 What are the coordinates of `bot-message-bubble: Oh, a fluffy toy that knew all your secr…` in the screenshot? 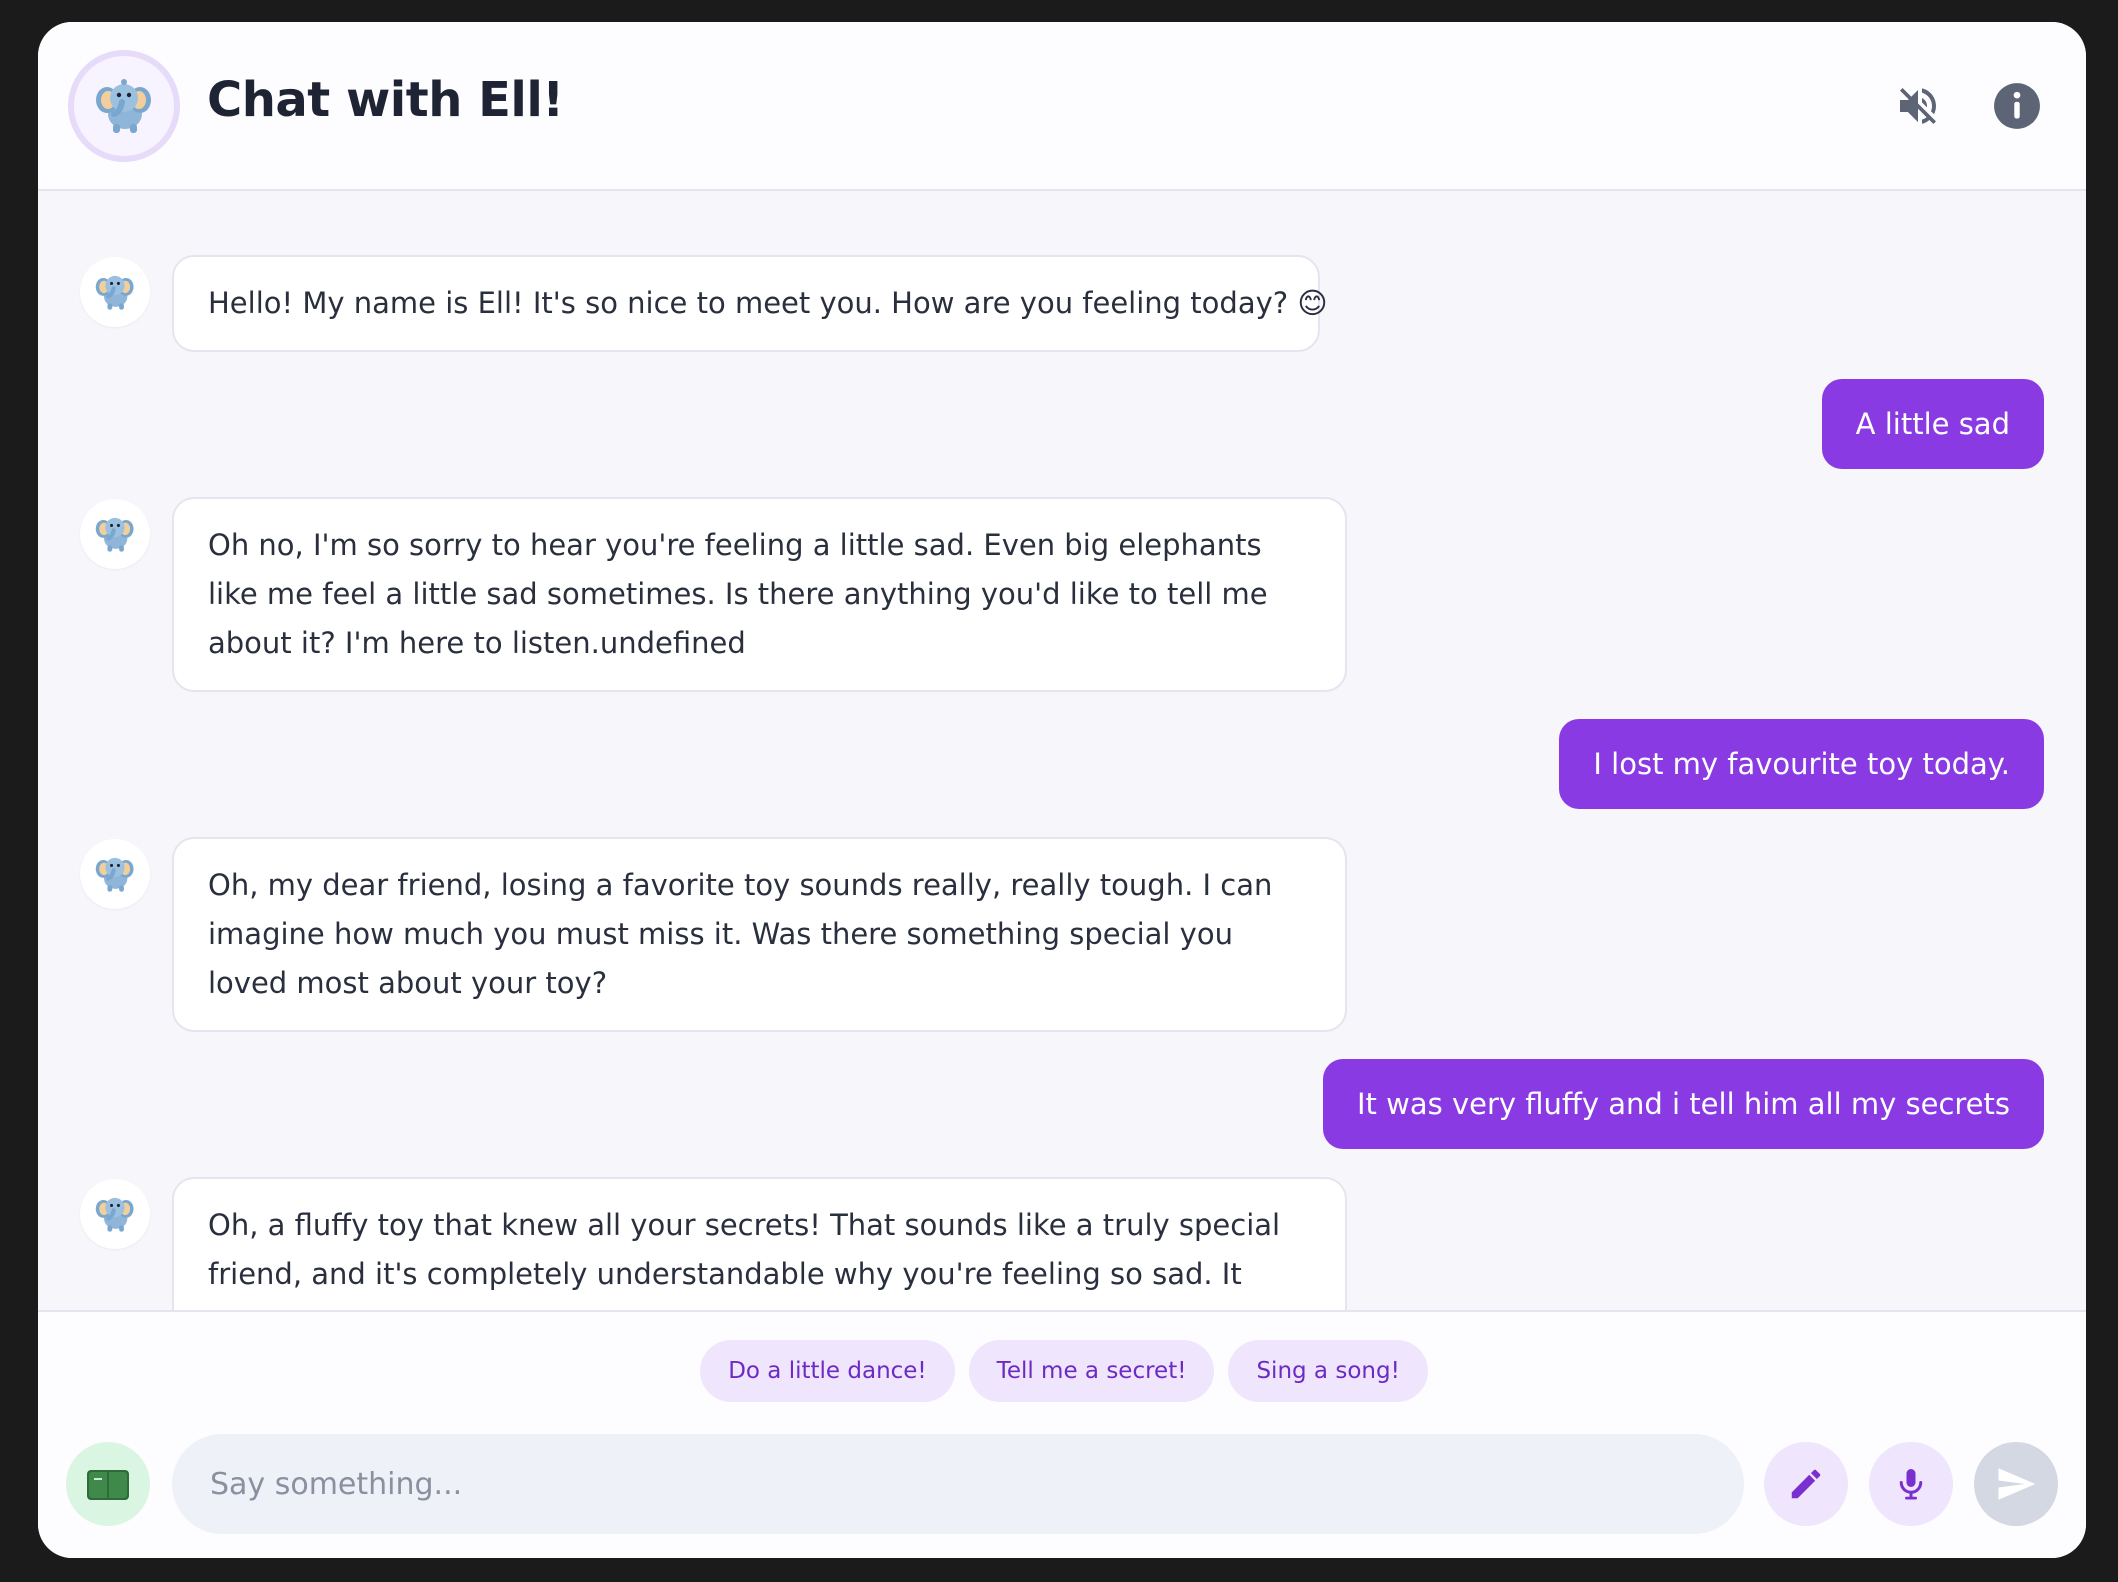 It's located at (759, 1254).